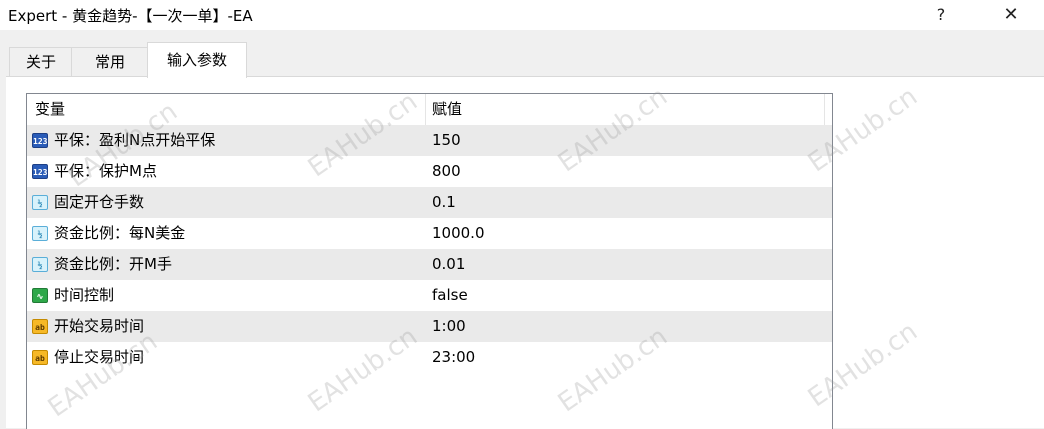  Describe the element at coordinates (1011, 15) in the screenshot. I see `close-button: ✕` at that location.